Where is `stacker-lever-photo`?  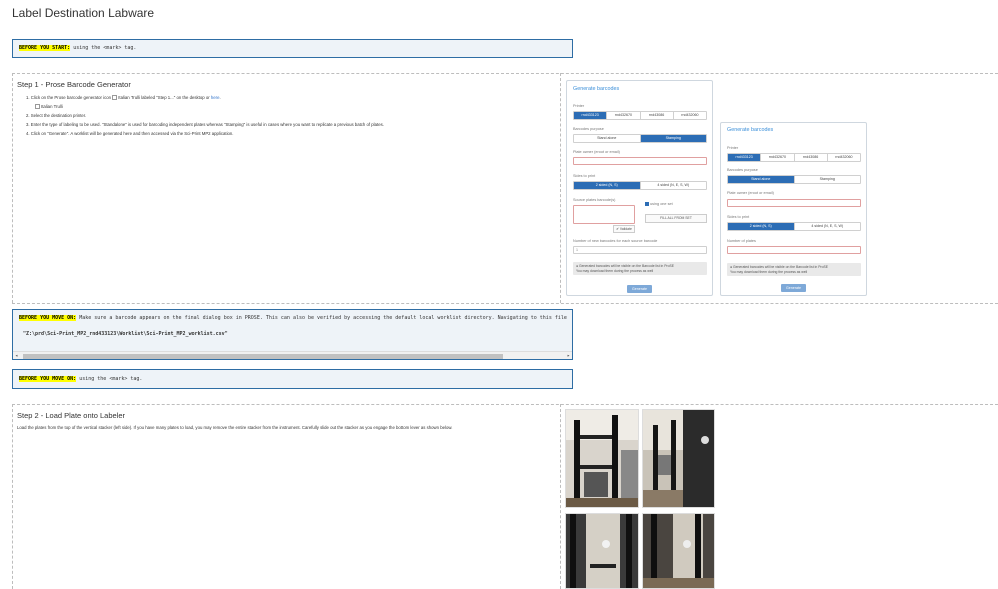
stacker-lever-photo is located at coordinates (678, 551).